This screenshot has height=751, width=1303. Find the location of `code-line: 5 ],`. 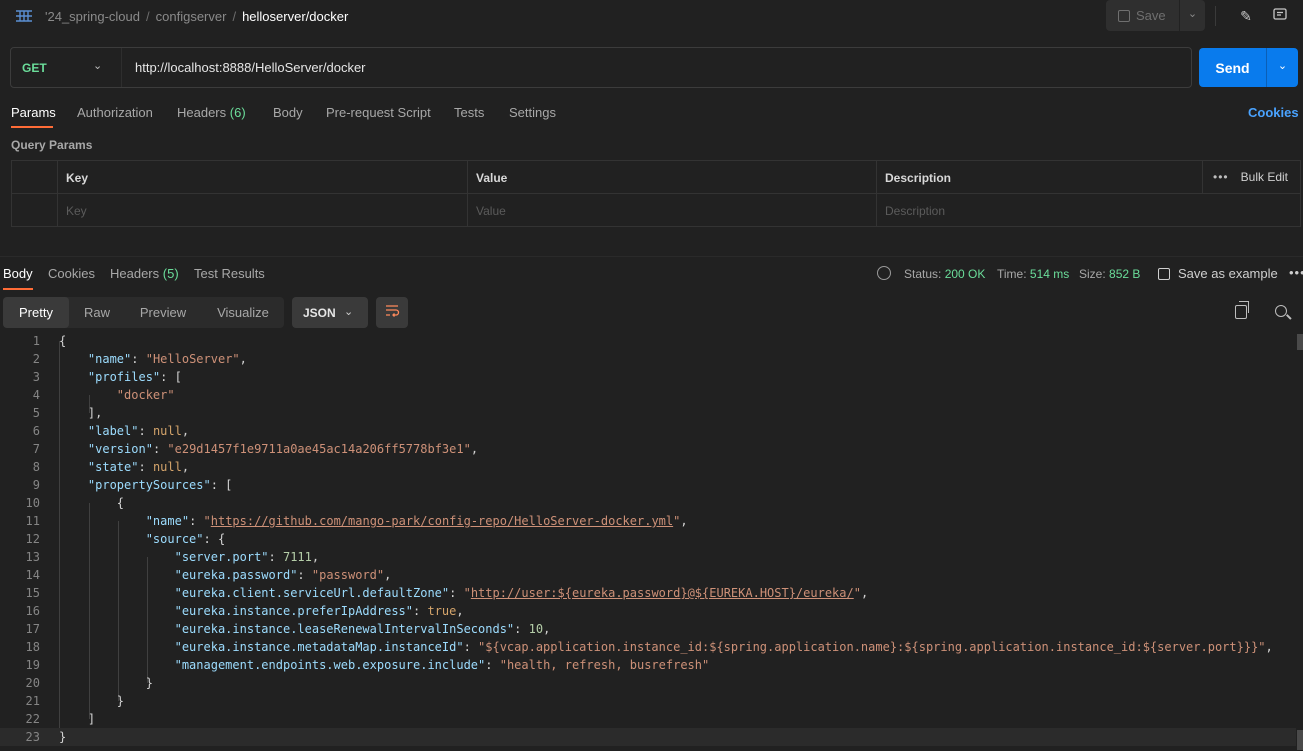

code-line: 5 ], is located at coordinates (648, 413).